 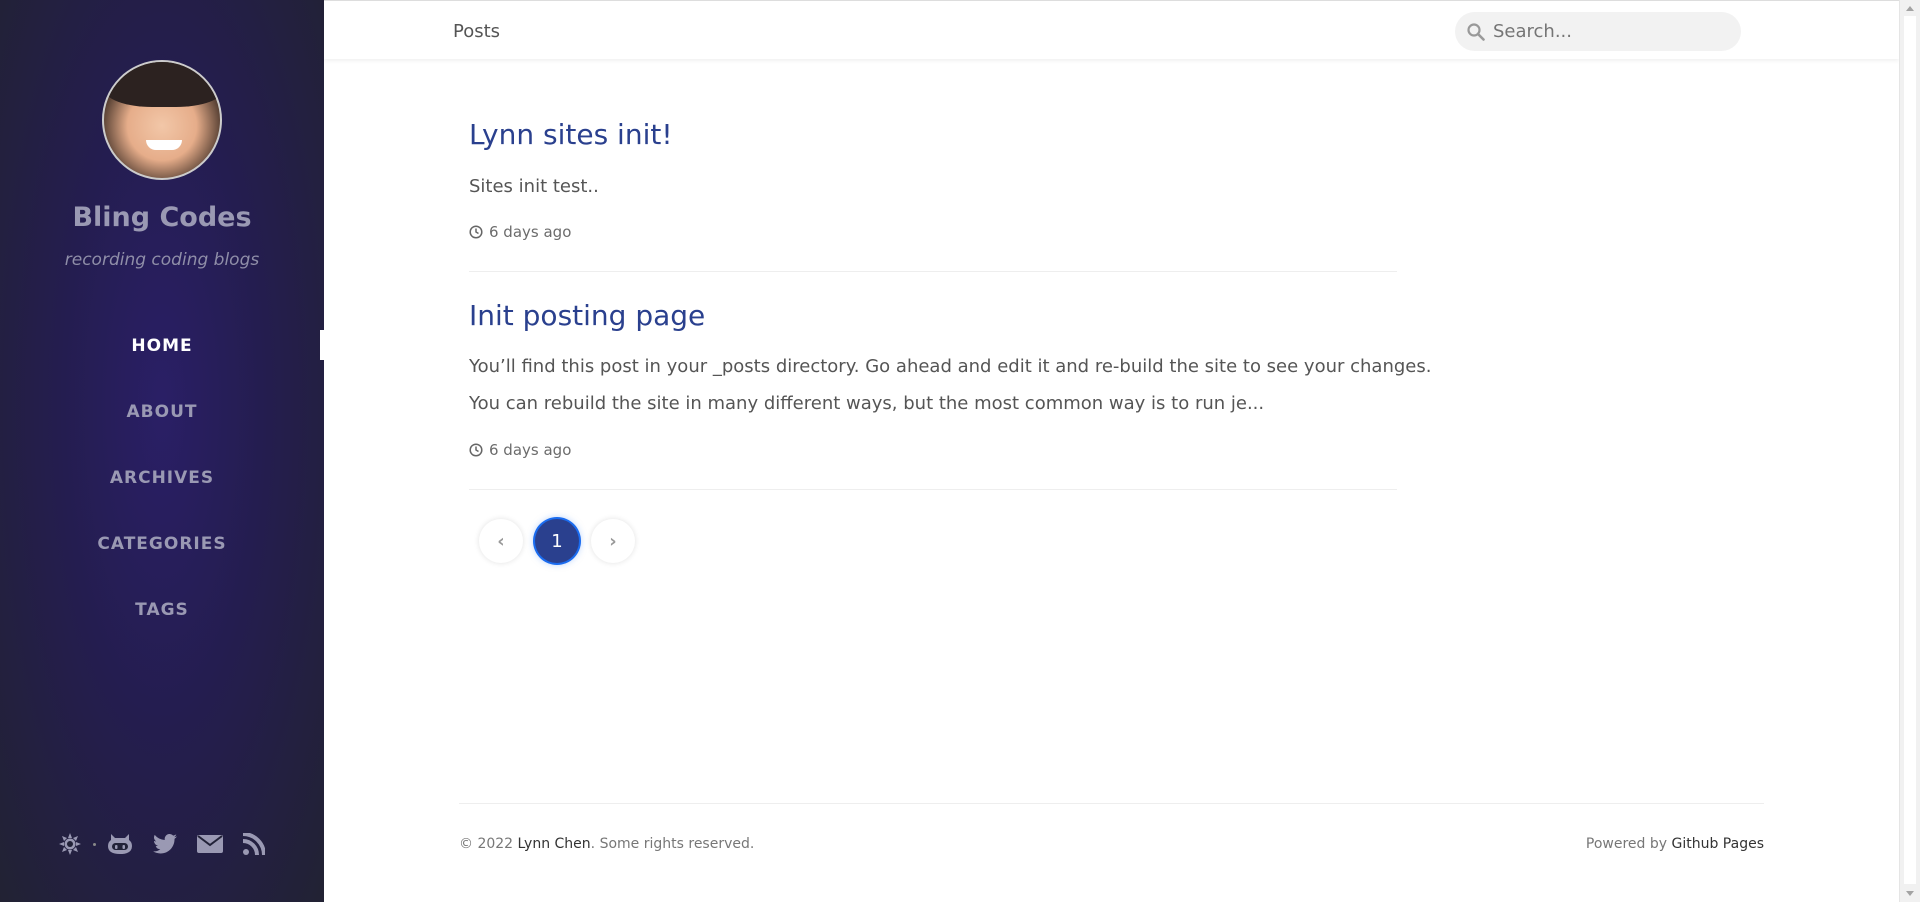 I want to click on breadcrumb: Posts, so click(x=477, y=31).